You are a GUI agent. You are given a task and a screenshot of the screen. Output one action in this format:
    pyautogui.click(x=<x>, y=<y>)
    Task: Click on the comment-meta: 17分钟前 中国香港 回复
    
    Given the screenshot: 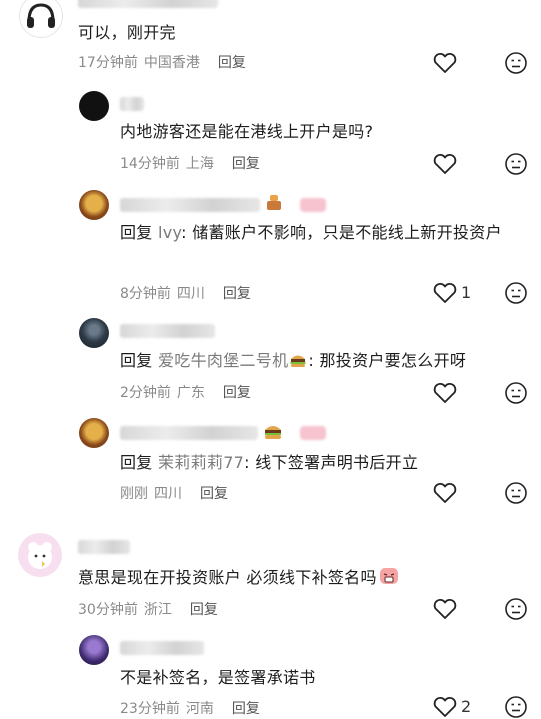 What is the action you would take?
    pyautogui.click(x=165, y=62)
    